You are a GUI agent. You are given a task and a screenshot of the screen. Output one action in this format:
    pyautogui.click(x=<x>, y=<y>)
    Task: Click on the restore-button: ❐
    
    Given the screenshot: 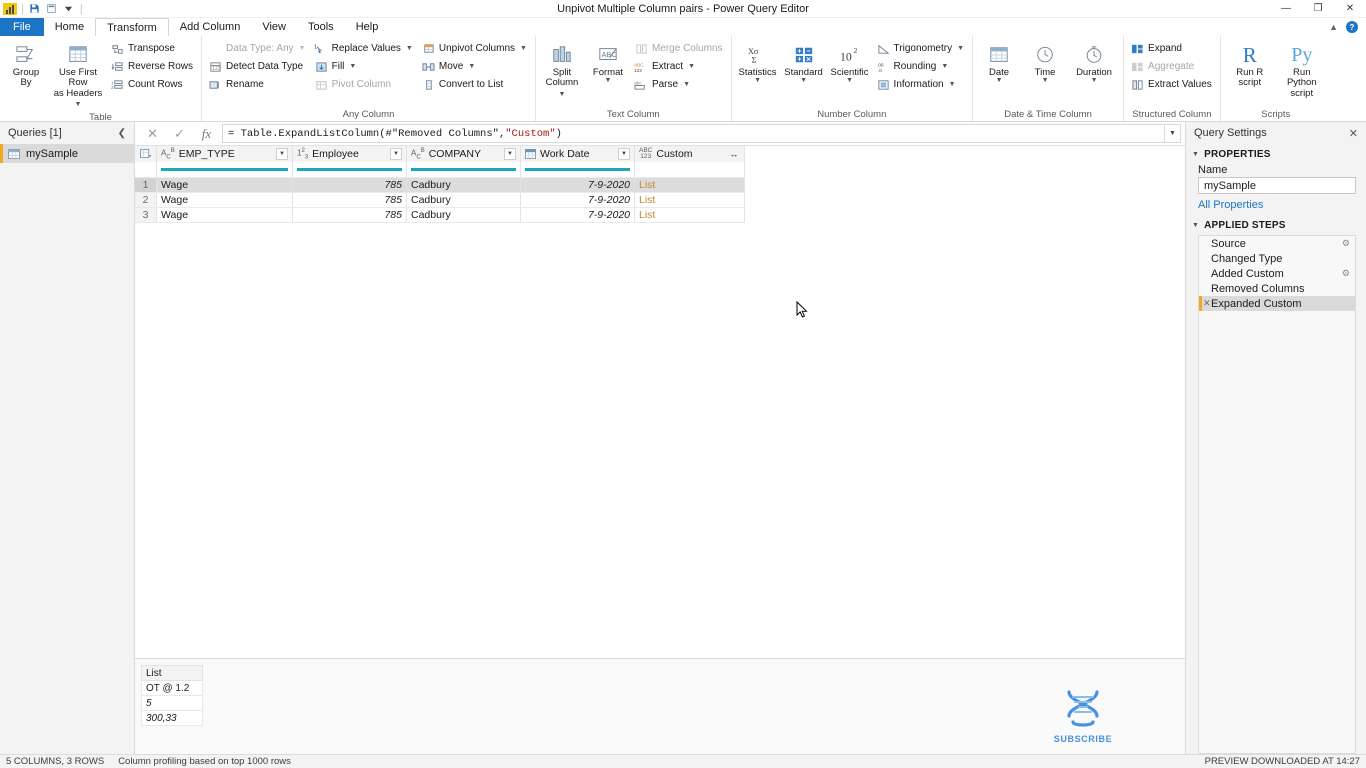 What is the action you would take?
    pyautogui.click(x=1318, y=9)
    